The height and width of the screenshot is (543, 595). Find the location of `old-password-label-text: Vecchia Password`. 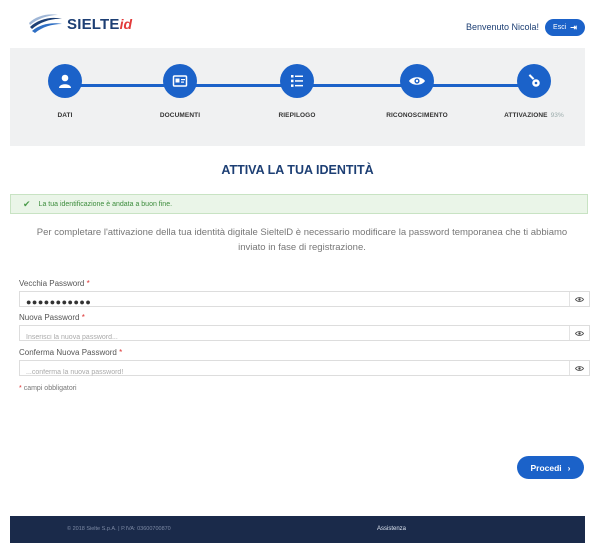

old-password-label-text: Vecchia Password is located at coordinates (52, 283).